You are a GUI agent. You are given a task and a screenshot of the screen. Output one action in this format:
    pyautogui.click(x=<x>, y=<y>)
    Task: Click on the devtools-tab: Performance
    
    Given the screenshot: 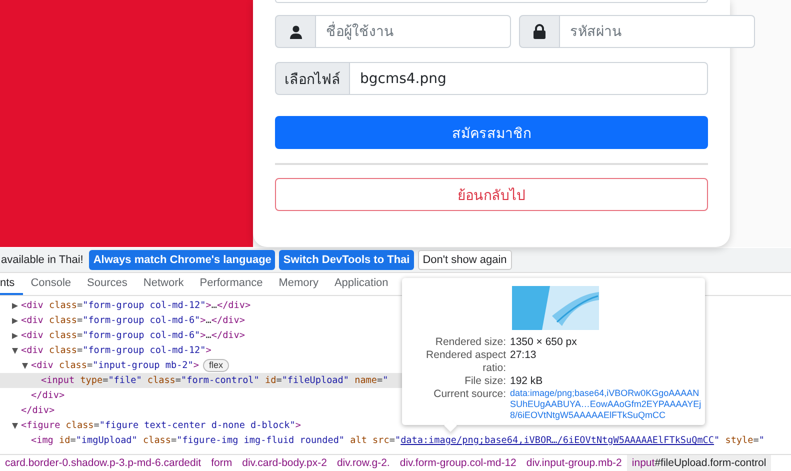 What is the action you would take?
    pyautogui.click(x=231, y=284)
    